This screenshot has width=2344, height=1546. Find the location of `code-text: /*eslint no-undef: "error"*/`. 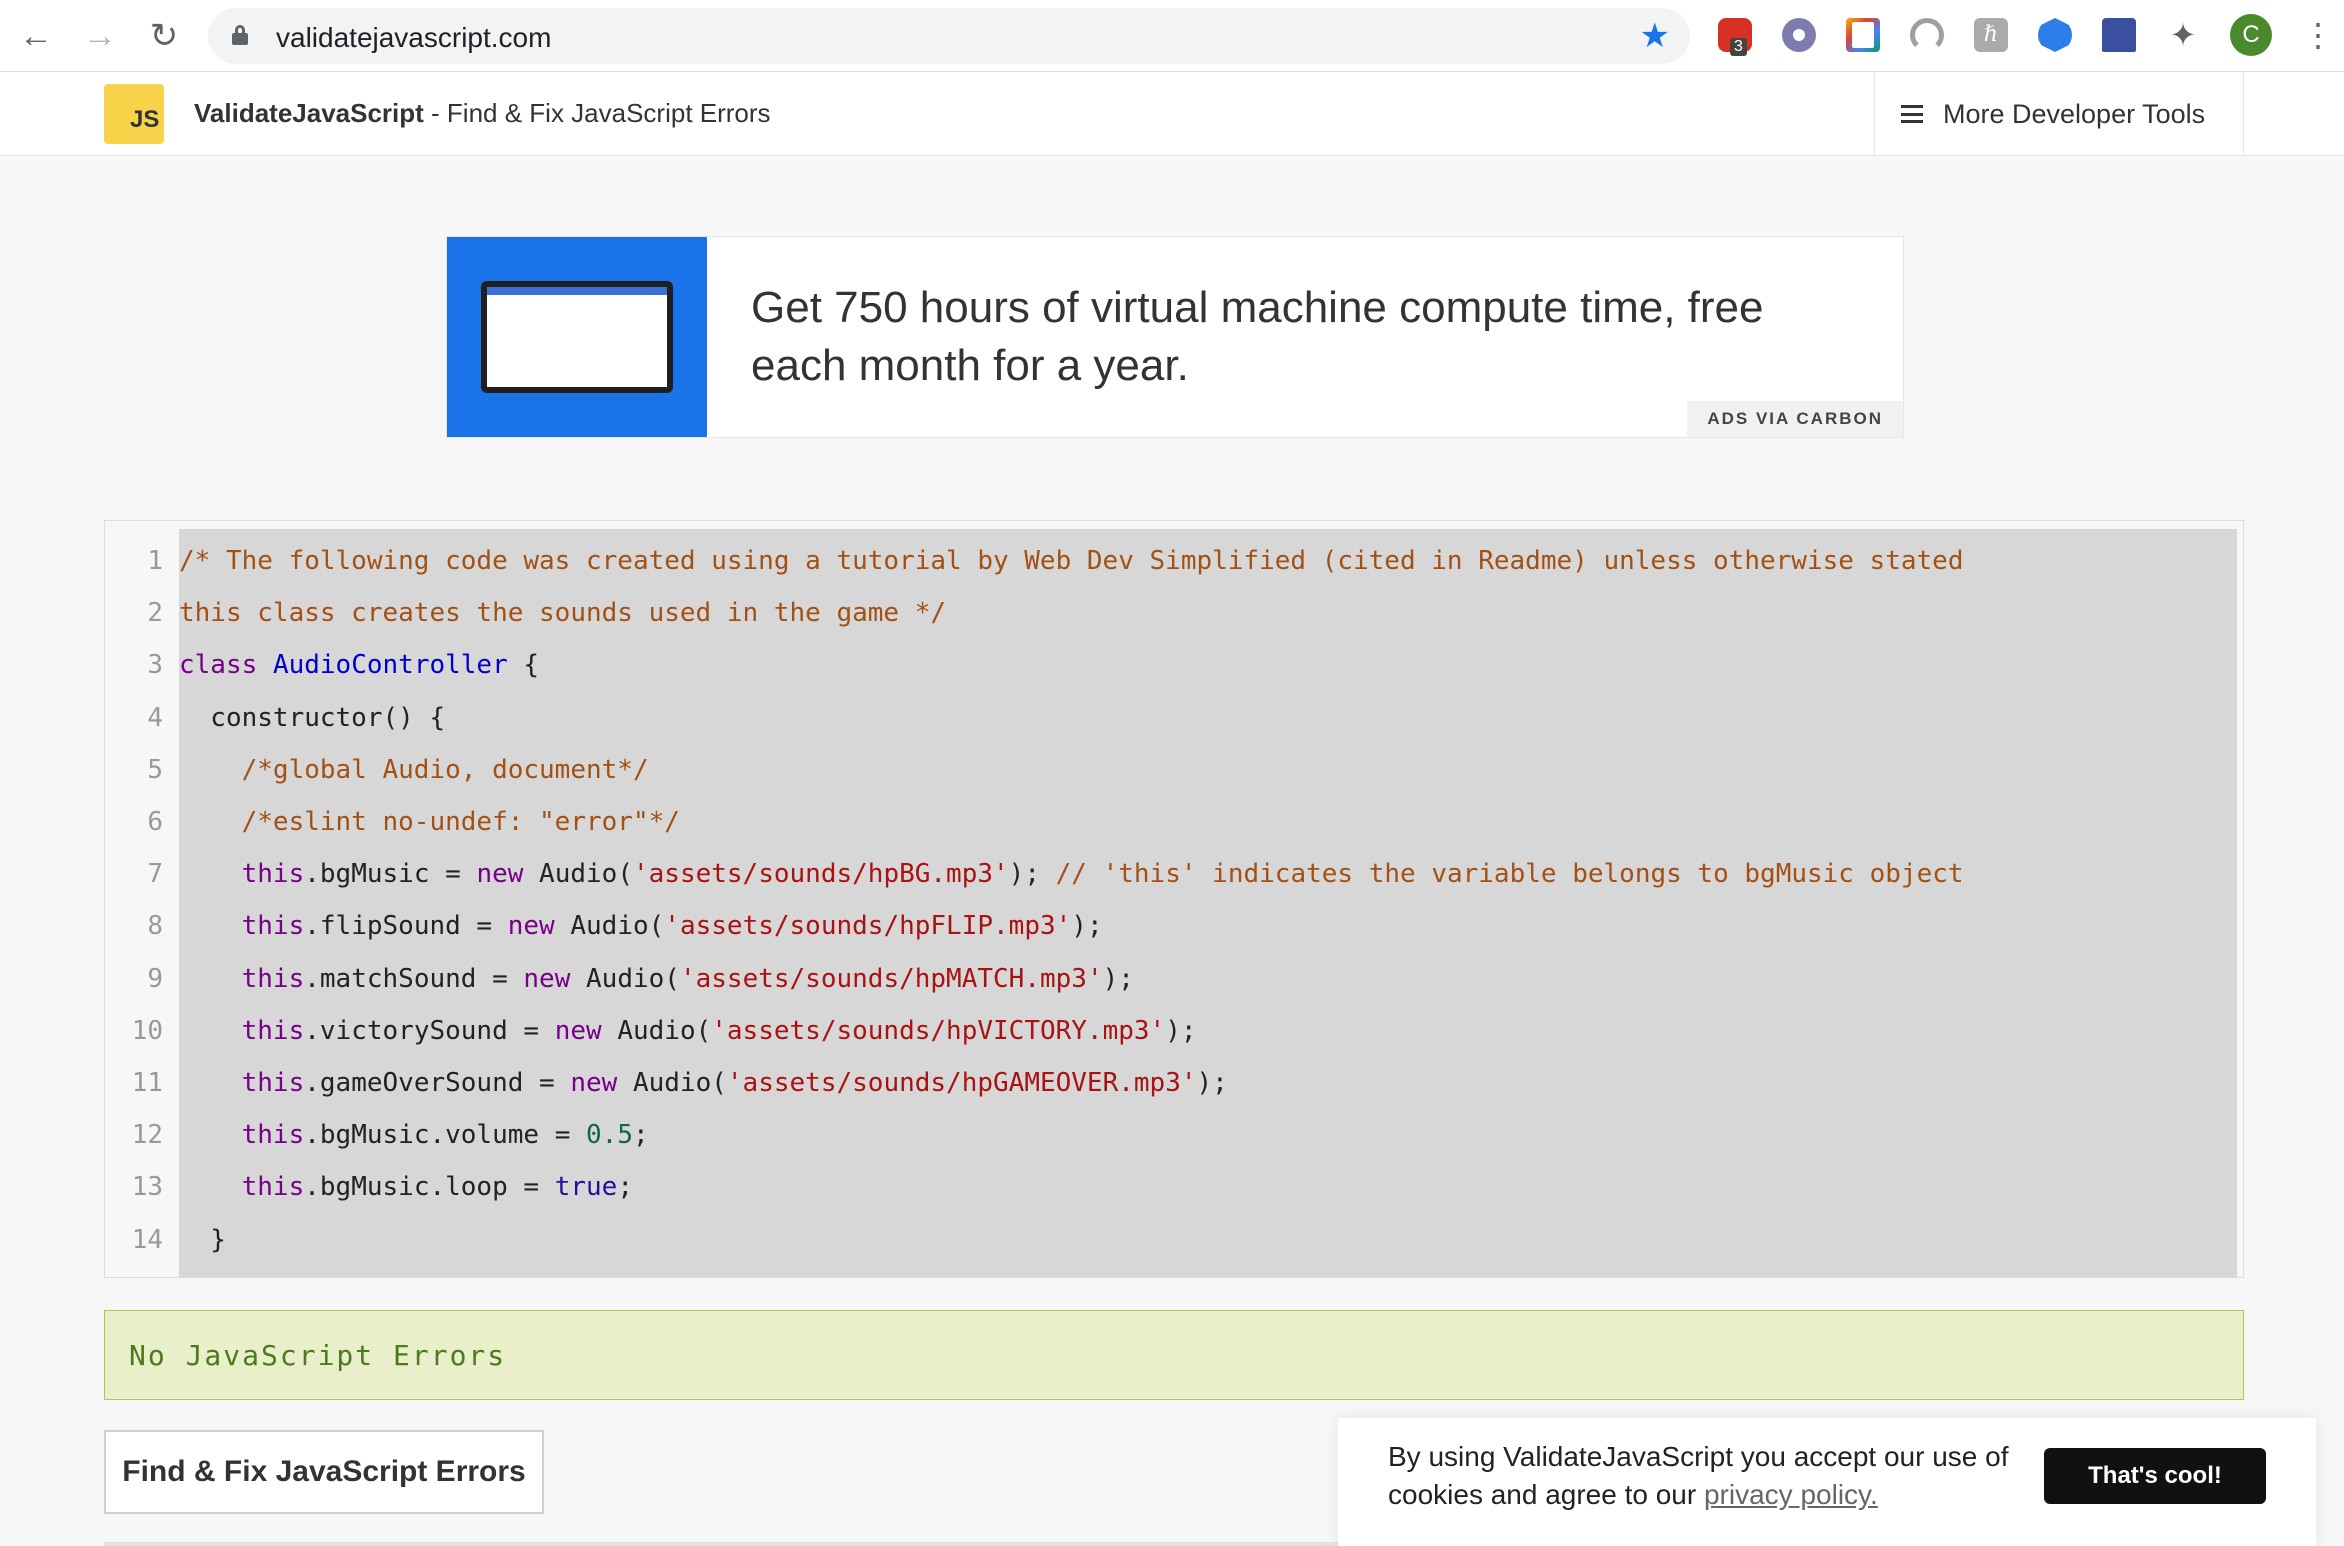

code-text: /*eslint no-undef: "error"*/ is located at coordinates (429, 822).